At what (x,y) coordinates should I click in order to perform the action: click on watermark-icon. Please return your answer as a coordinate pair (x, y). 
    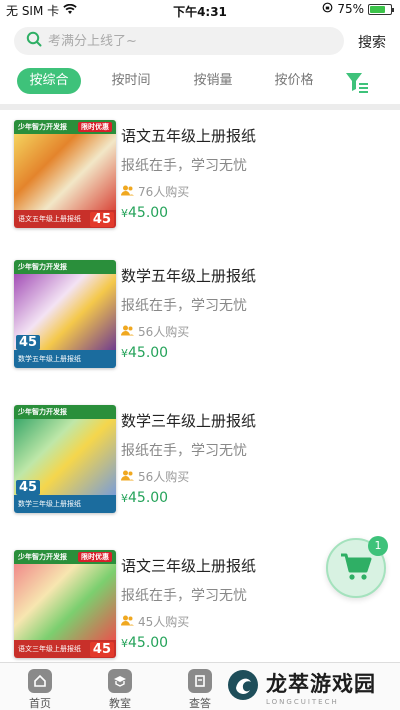
    Looking at the image, I should click on (243, 687).